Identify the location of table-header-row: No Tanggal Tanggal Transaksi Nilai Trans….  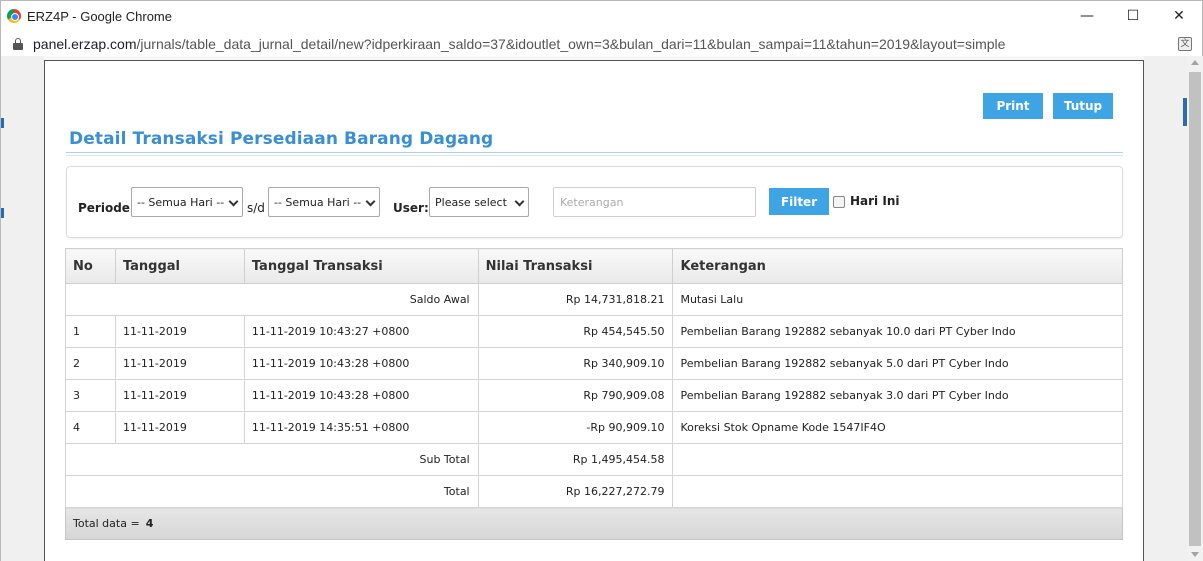
(594, 266).